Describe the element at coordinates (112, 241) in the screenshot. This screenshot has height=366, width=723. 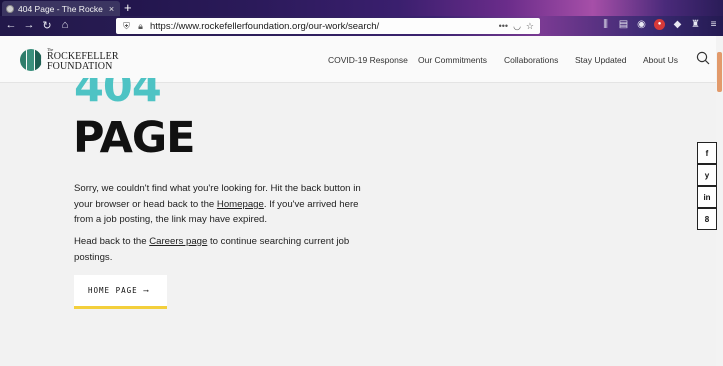
I see `careers-message-part-1: Head back to the` at that location.